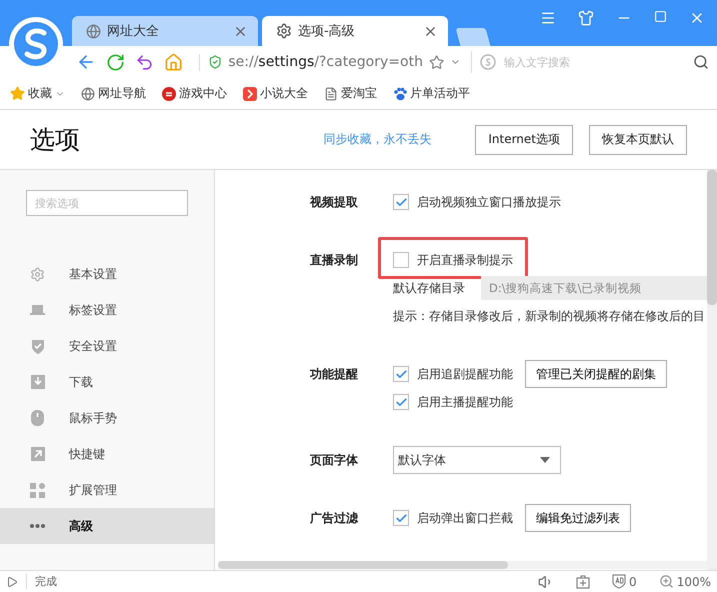 The width and height of the screenshot is (717, 592). What do you see at coordinates (477, 460) in the screenshot?
I see `font-dropdown: 默认字体` at bounding box center [477, 460].